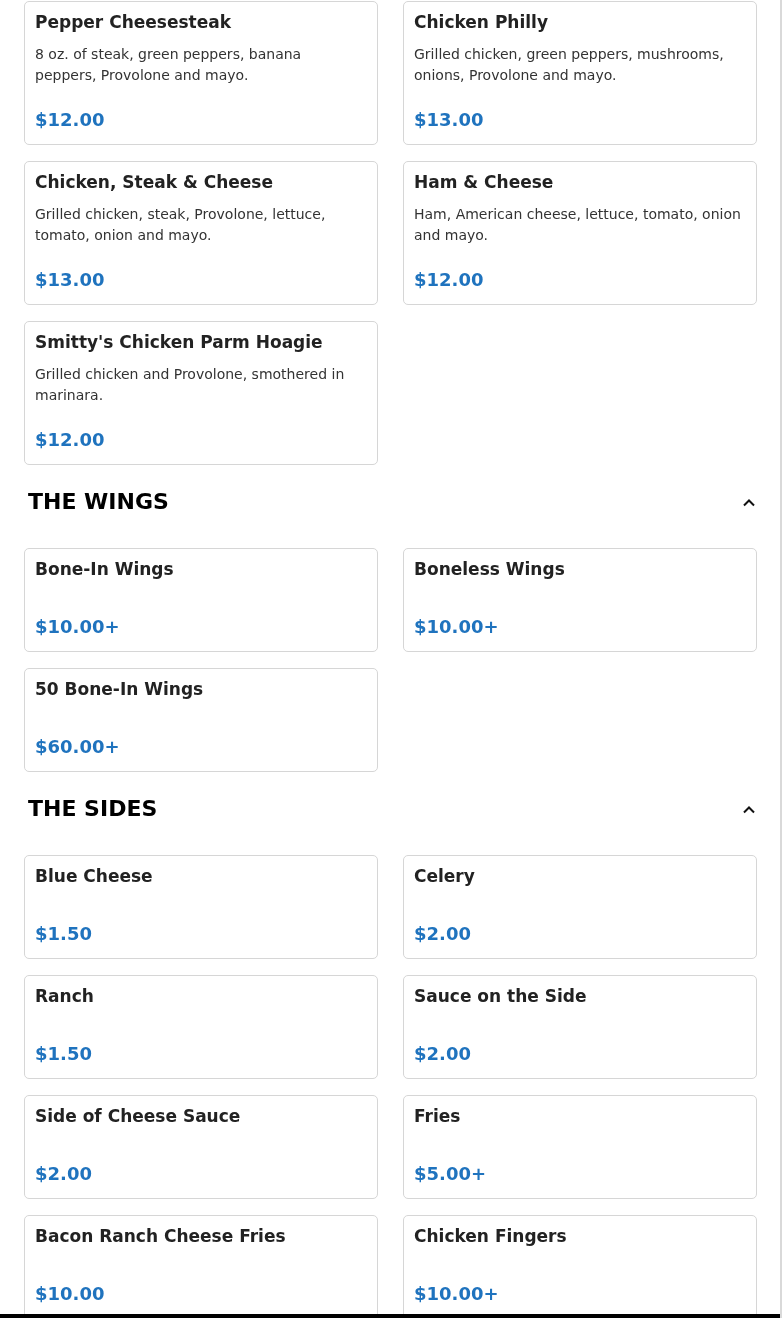 This screenshot has width=782, height=1318. I want to click on menu-item-card: Fries $5.00+, so click(580, 1147).